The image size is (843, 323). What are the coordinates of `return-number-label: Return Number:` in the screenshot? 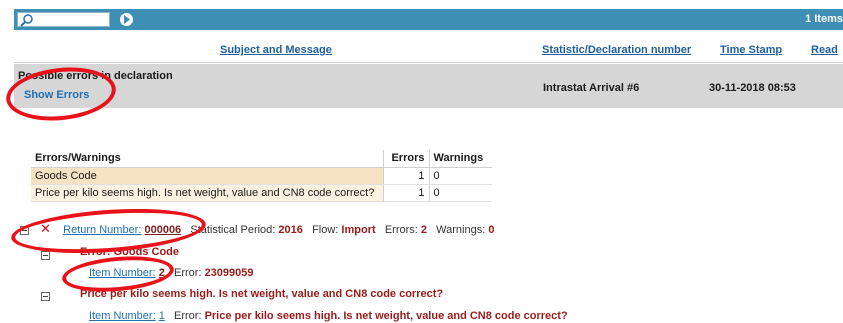 It's located at (102, 230).